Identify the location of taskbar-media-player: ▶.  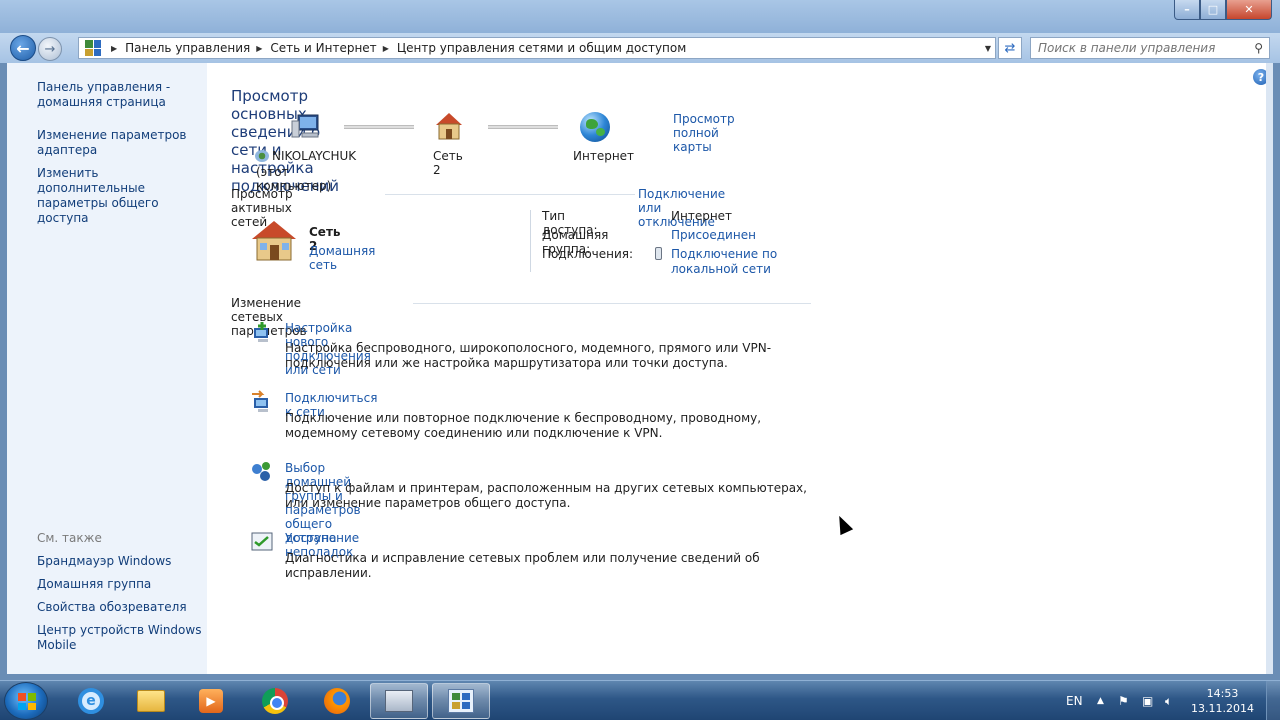
(211, 701).